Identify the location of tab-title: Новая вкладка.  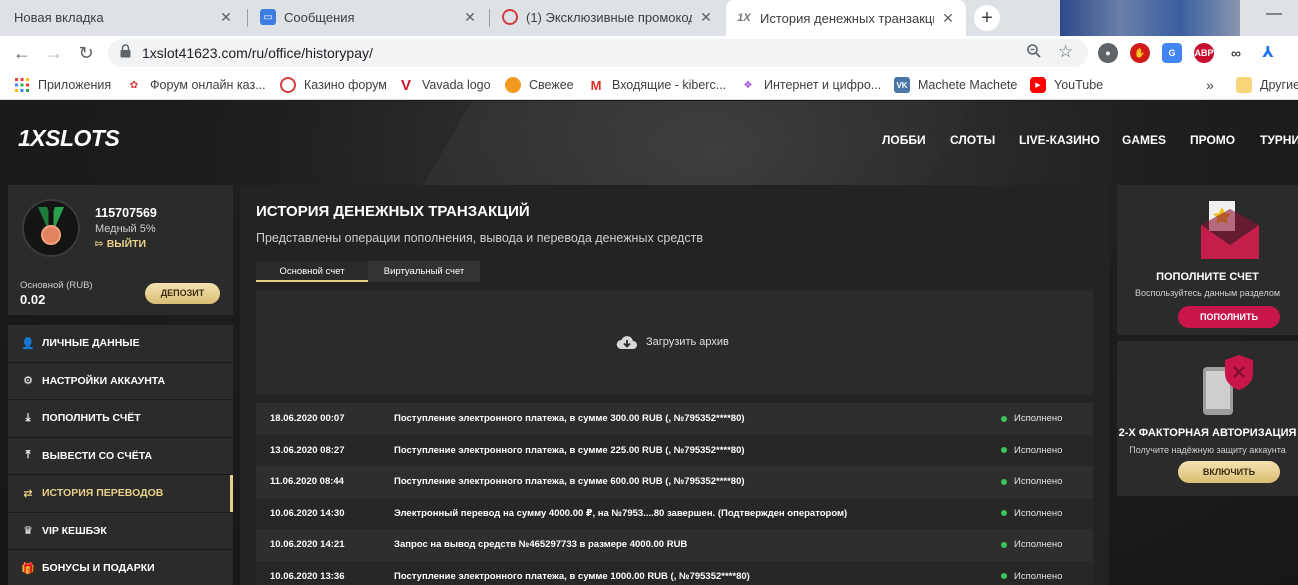
(59, 17).